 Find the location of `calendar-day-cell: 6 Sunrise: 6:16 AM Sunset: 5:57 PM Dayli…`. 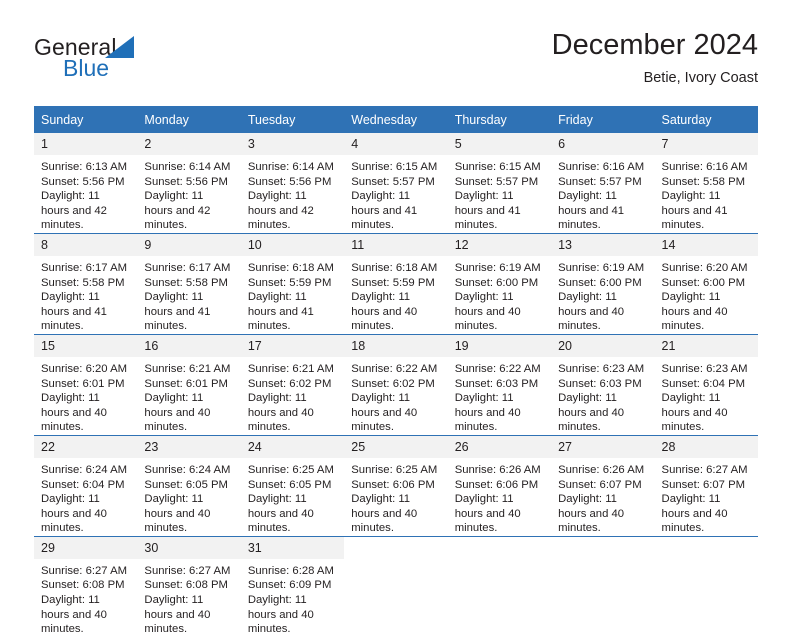

calendar-day-cell: 6 Sunrise: 6:16 AM Sunset: 5:57 PM Dayli… is located at coordinates (603, 183).